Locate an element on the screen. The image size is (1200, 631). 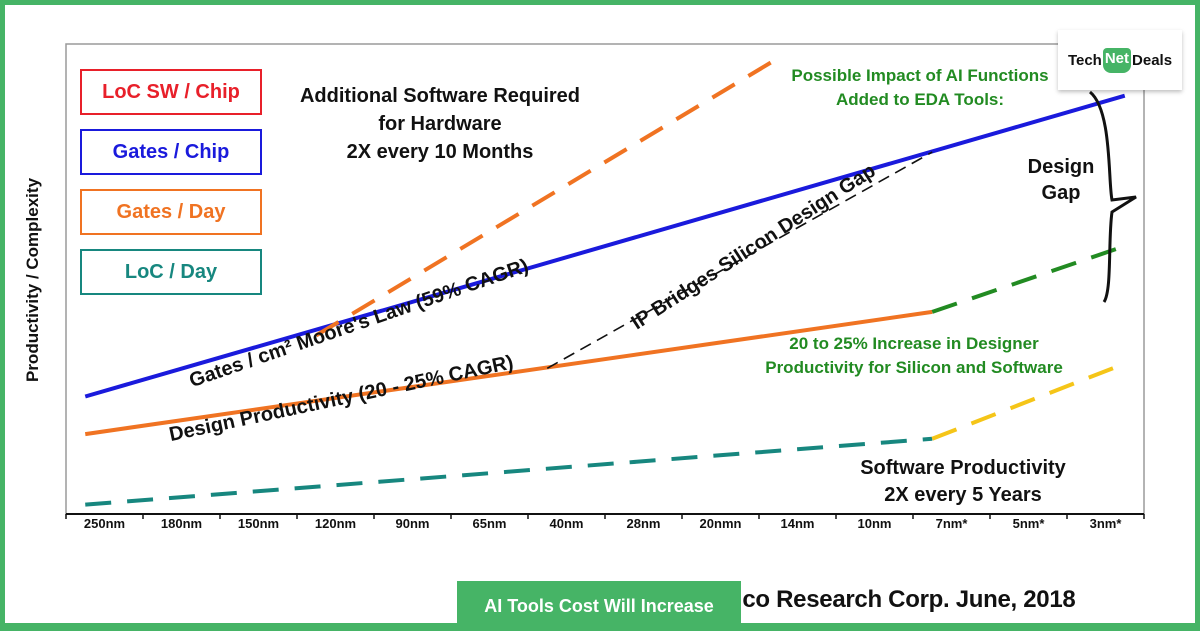
article-banner: AI Tools Cost Will Increase is located at coordinates (599, 606).